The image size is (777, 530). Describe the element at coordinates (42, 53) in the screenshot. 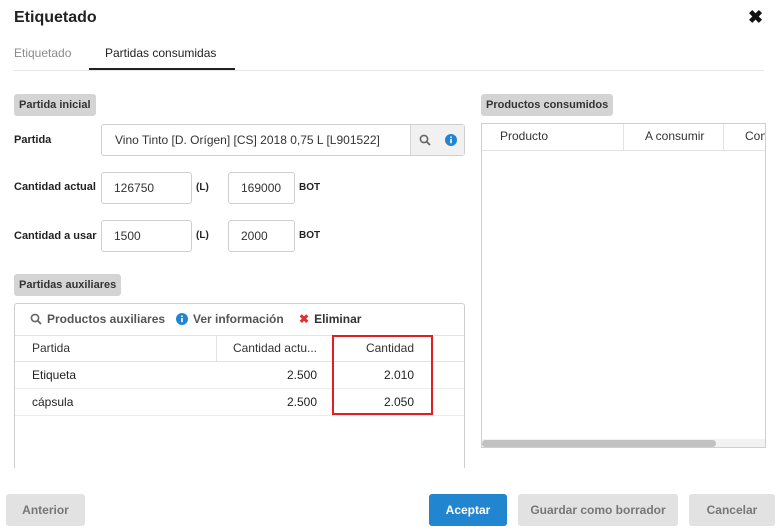

I see `tab-etiquetado: Etiquetado` at that location.